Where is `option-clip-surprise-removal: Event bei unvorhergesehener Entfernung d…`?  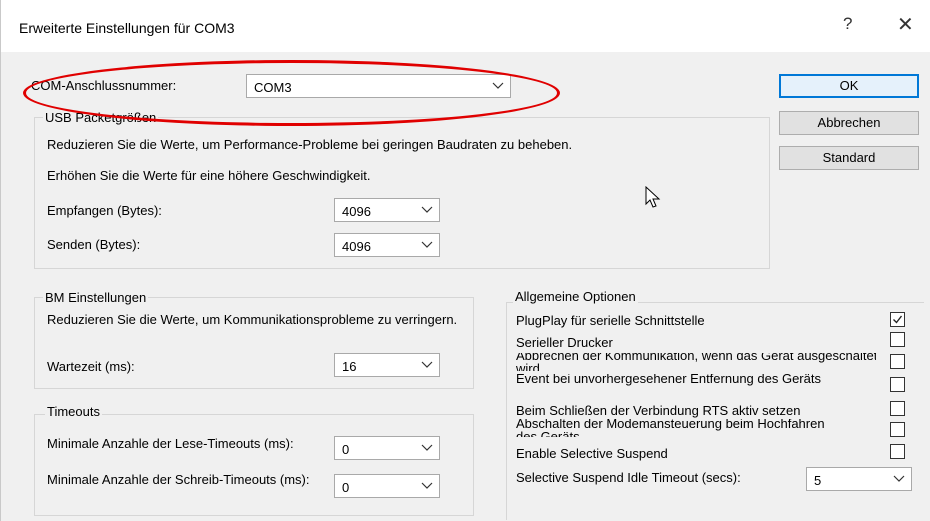
option-clip-surprise-removal: Event bei unvorhergesehener Entfernung d… is located at coordinates (696, 383).